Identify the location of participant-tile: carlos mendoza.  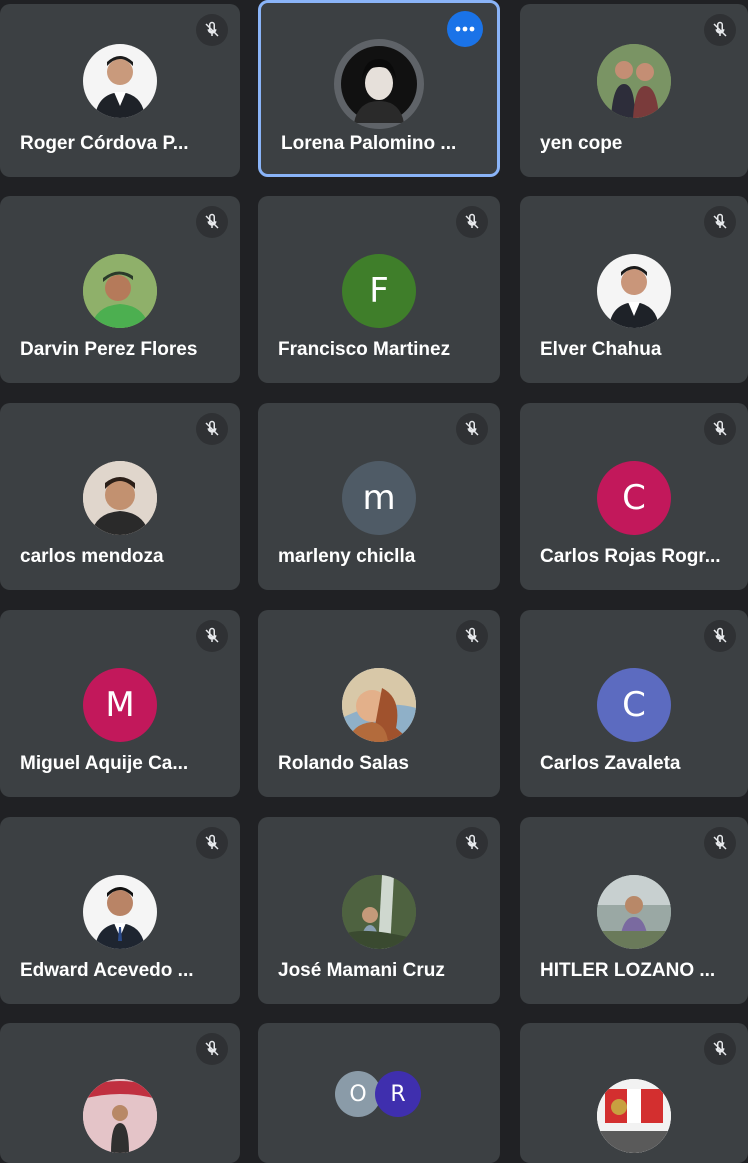
(120, 496).